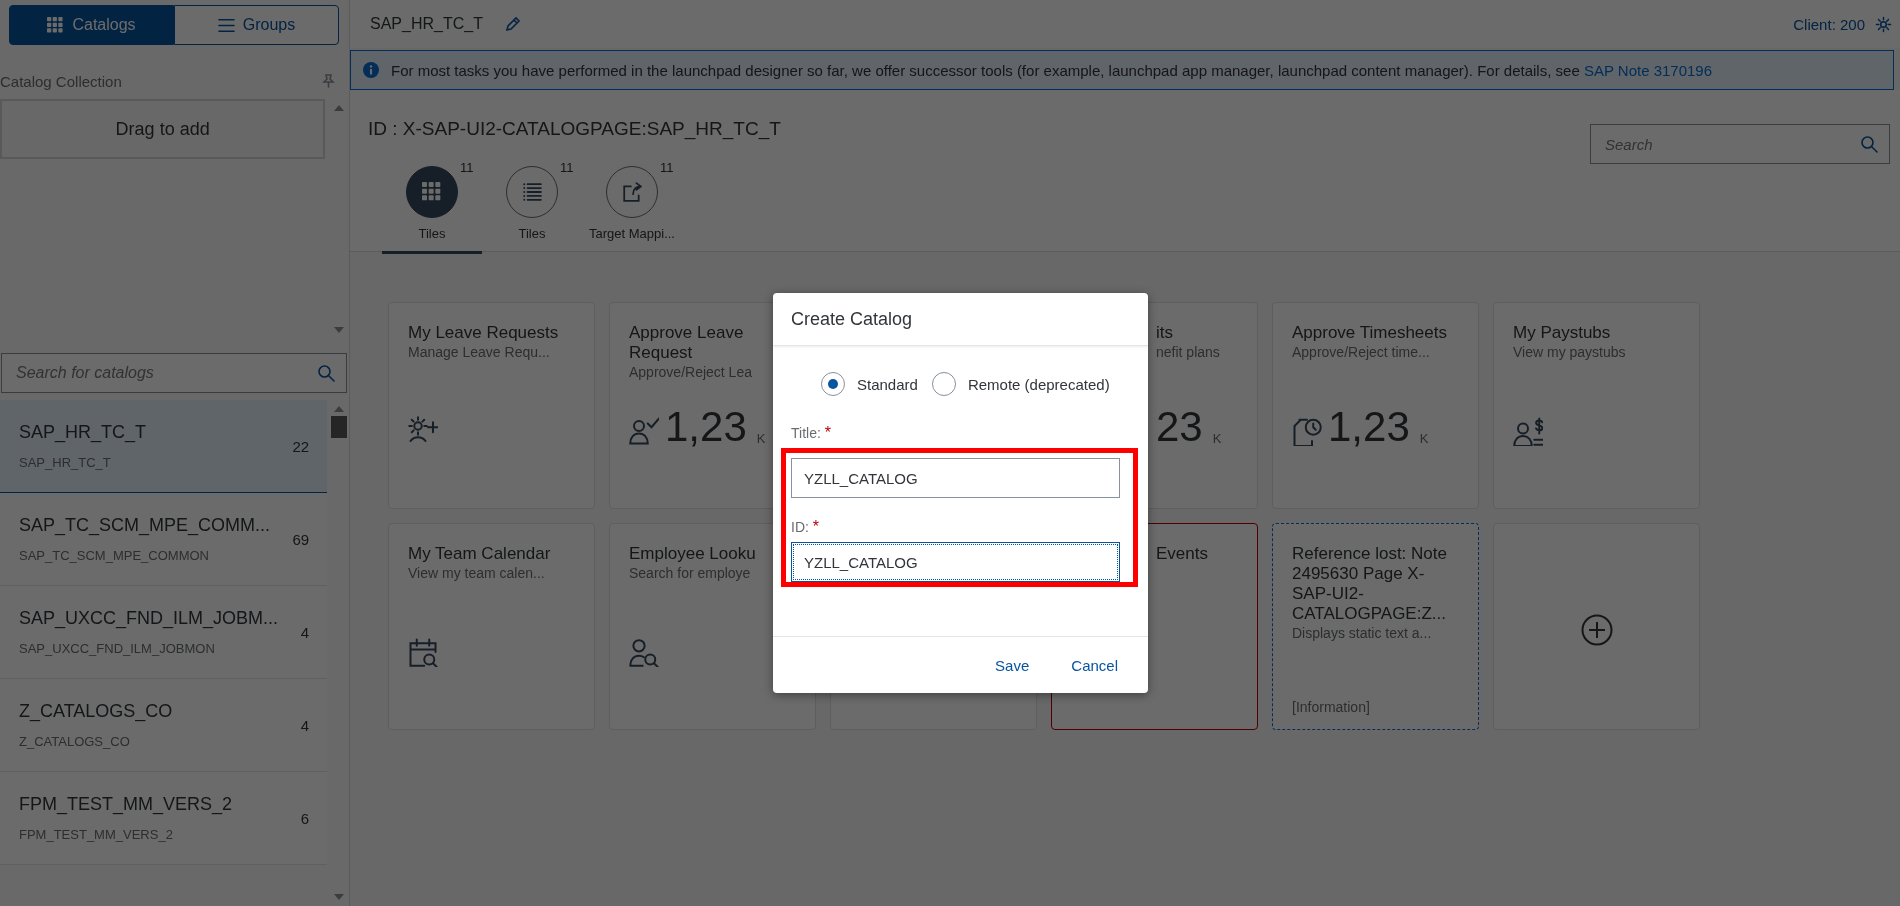 The image size is (1900, 906). Describe the element at coordinates (65, 462) in the screenshot. I see `catalog-id: SAP_HR_TC_T` at that location.